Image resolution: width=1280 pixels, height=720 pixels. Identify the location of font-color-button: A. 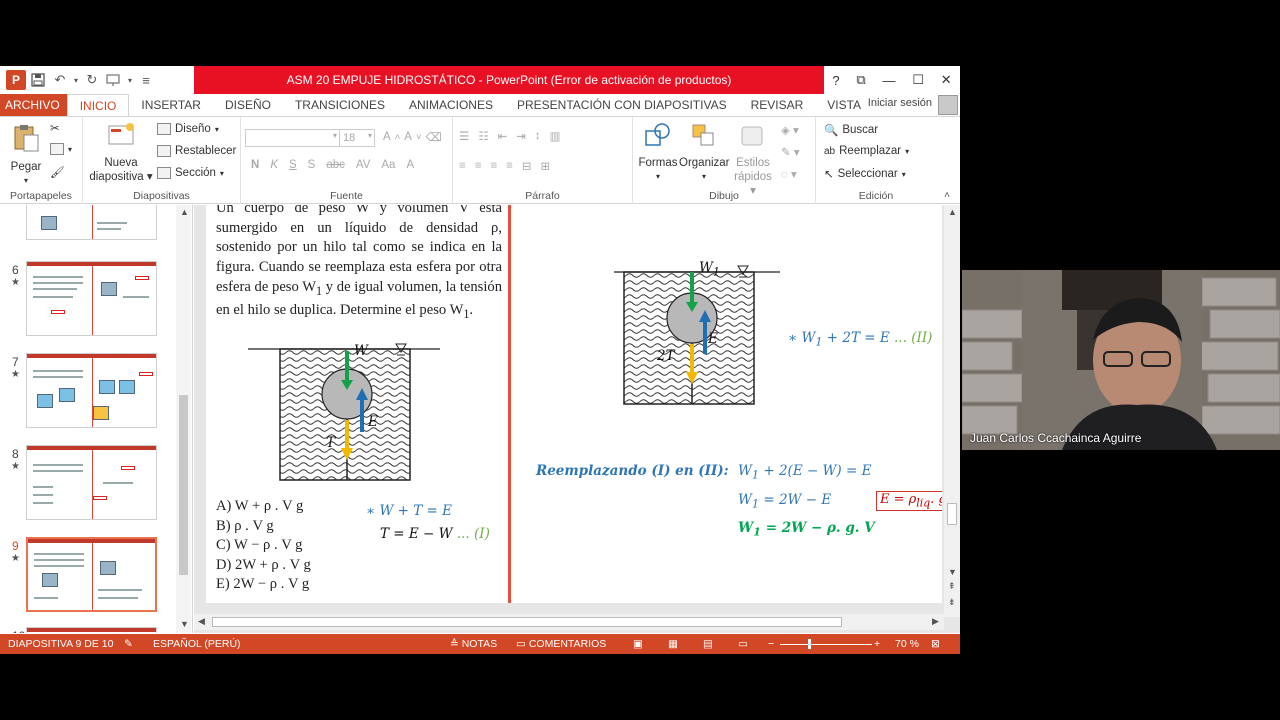
(410, 165).